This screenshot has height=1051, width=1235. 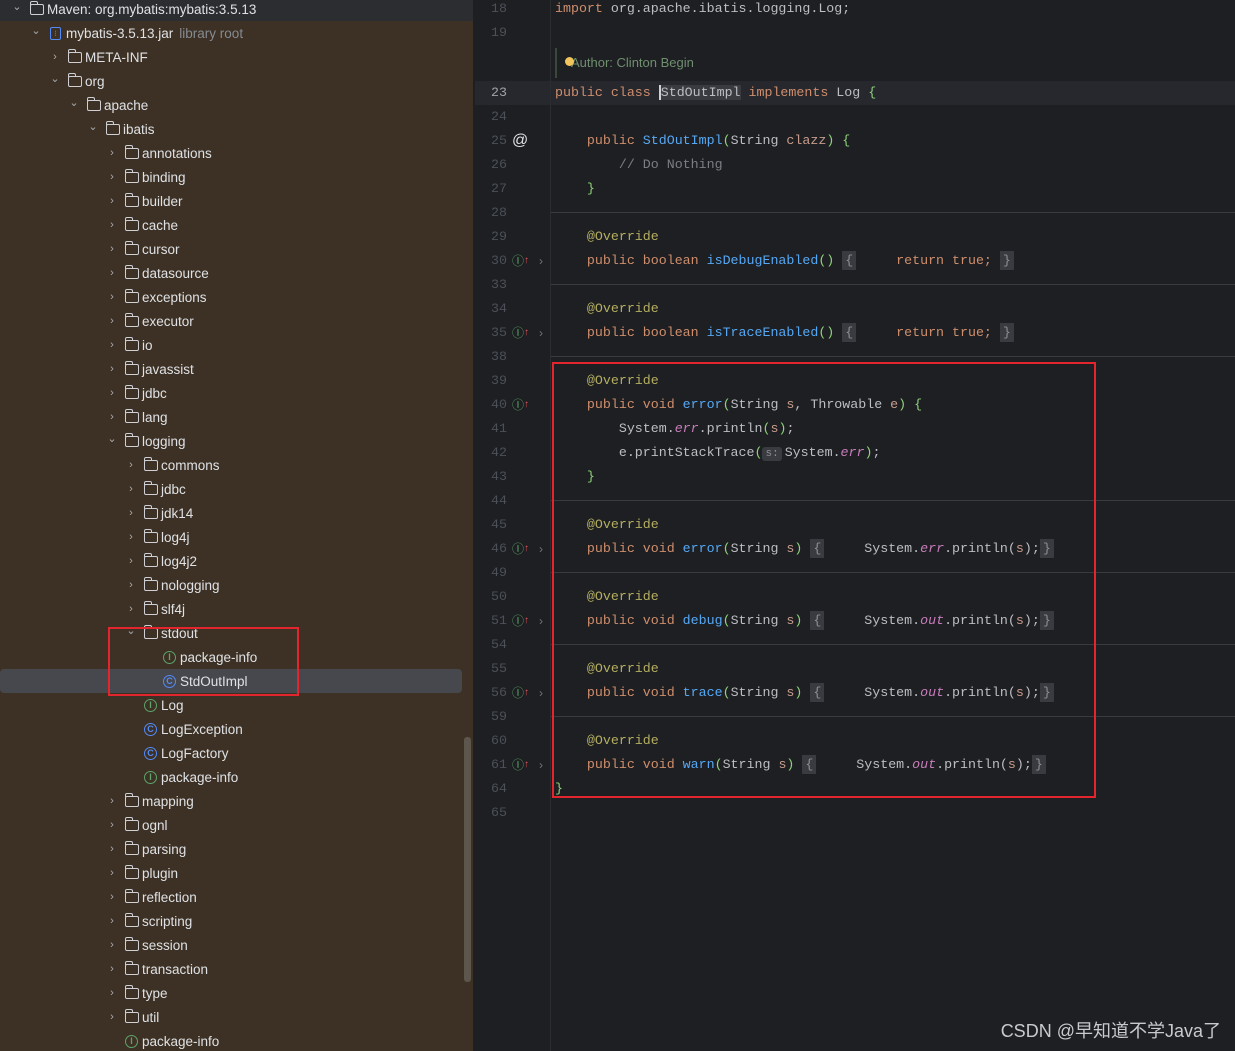 I want to click on tree-item: › transaction, so click(x=231, y=969).